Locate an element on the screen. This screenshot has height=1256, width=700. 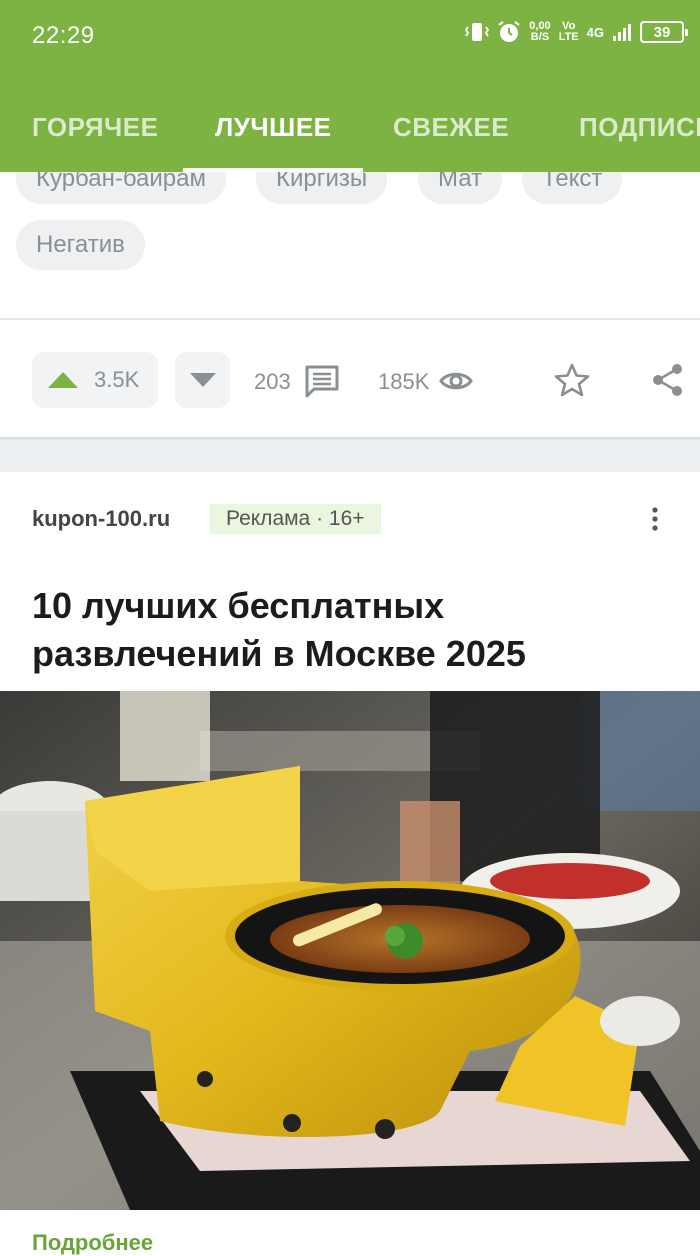
alarm-icon is located at coordinates (509, 31).